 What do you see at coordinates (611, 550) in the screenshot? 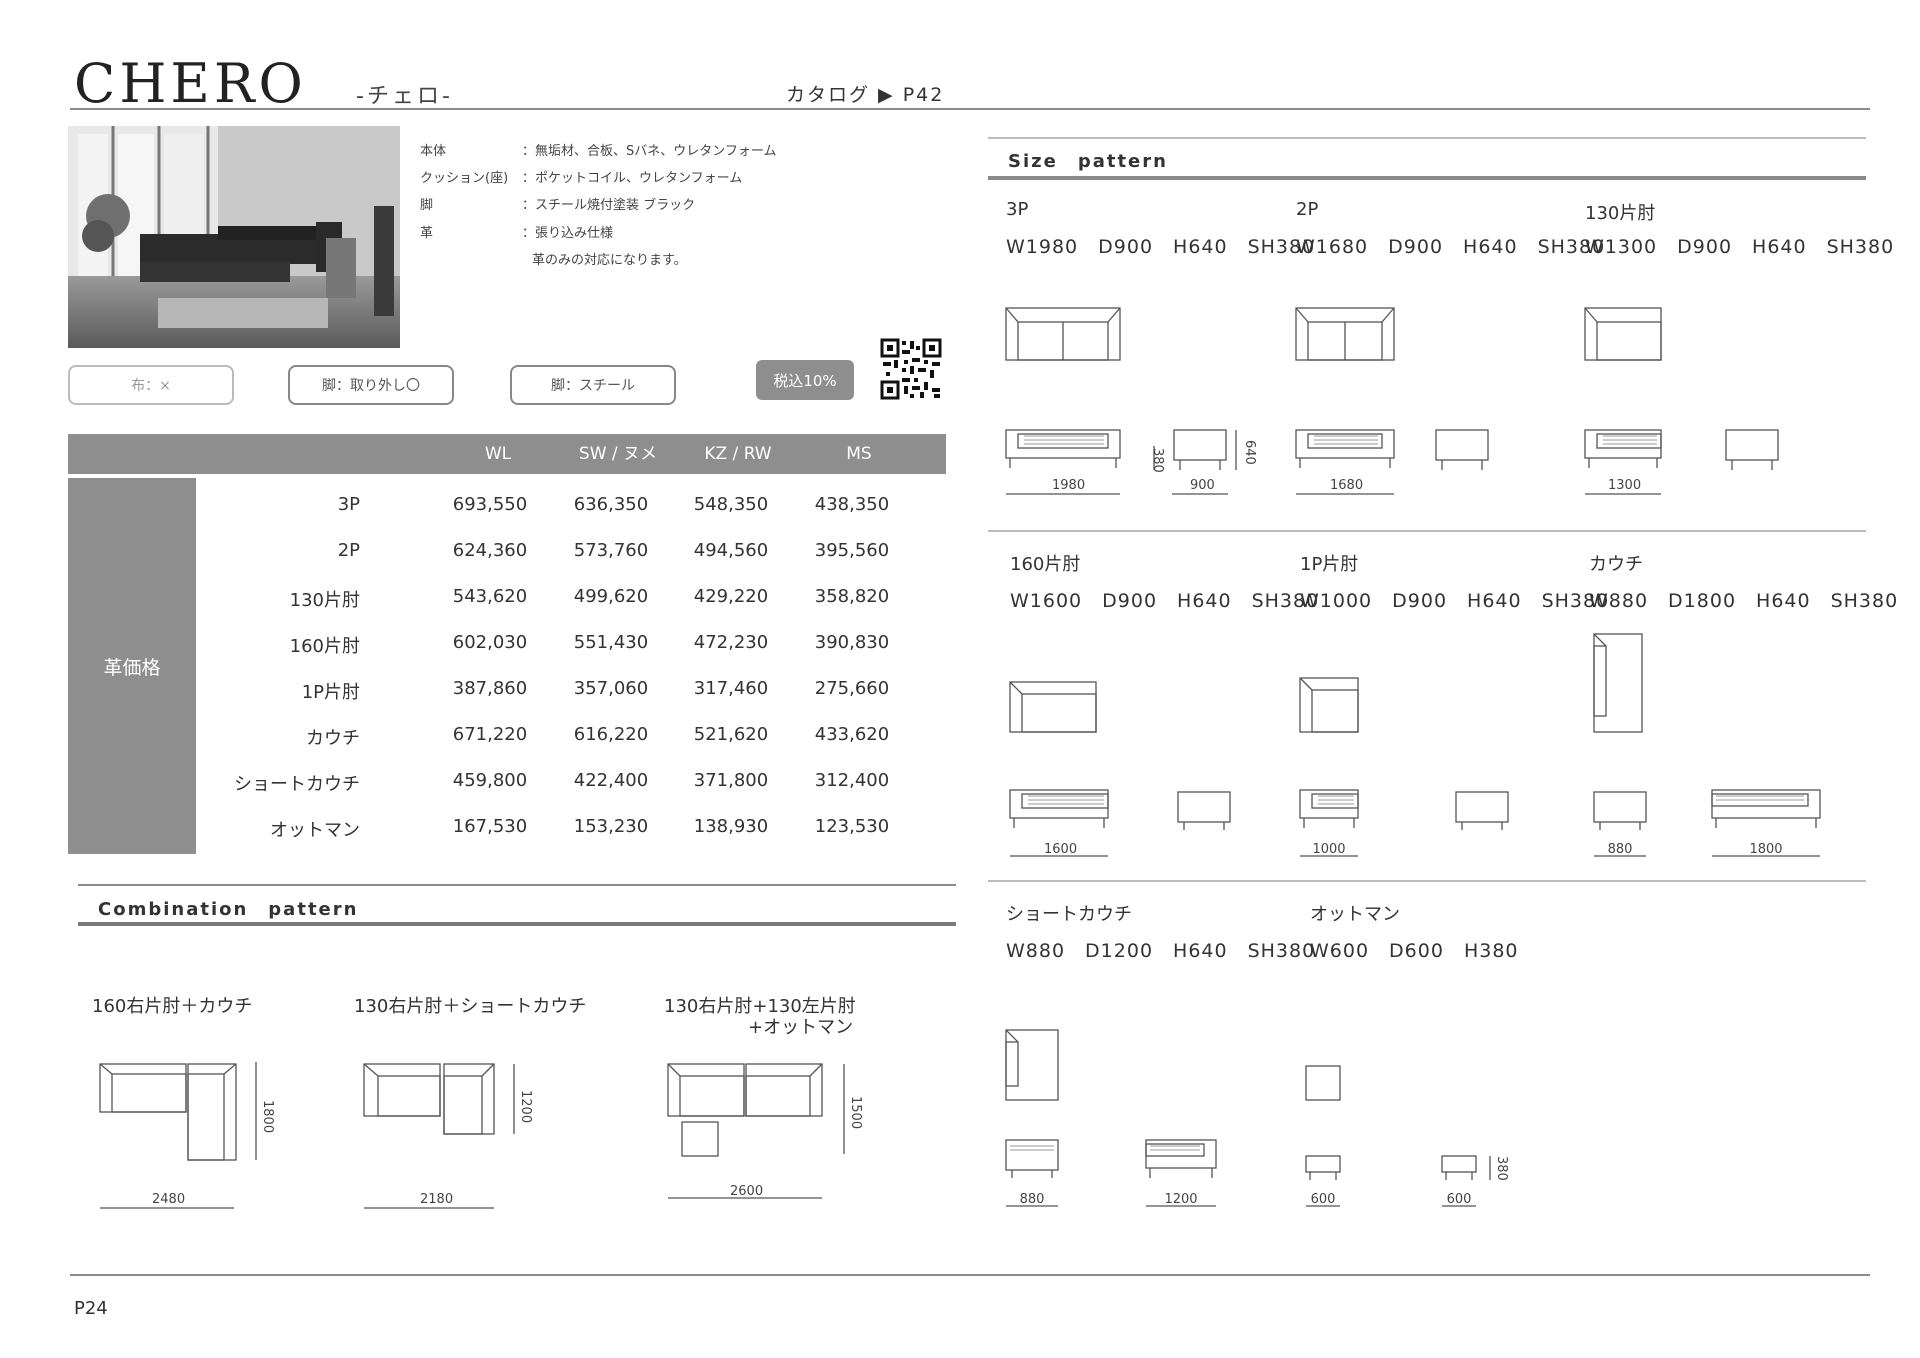
I see `price-cell: 573,760` at bounding box center [611, 550].